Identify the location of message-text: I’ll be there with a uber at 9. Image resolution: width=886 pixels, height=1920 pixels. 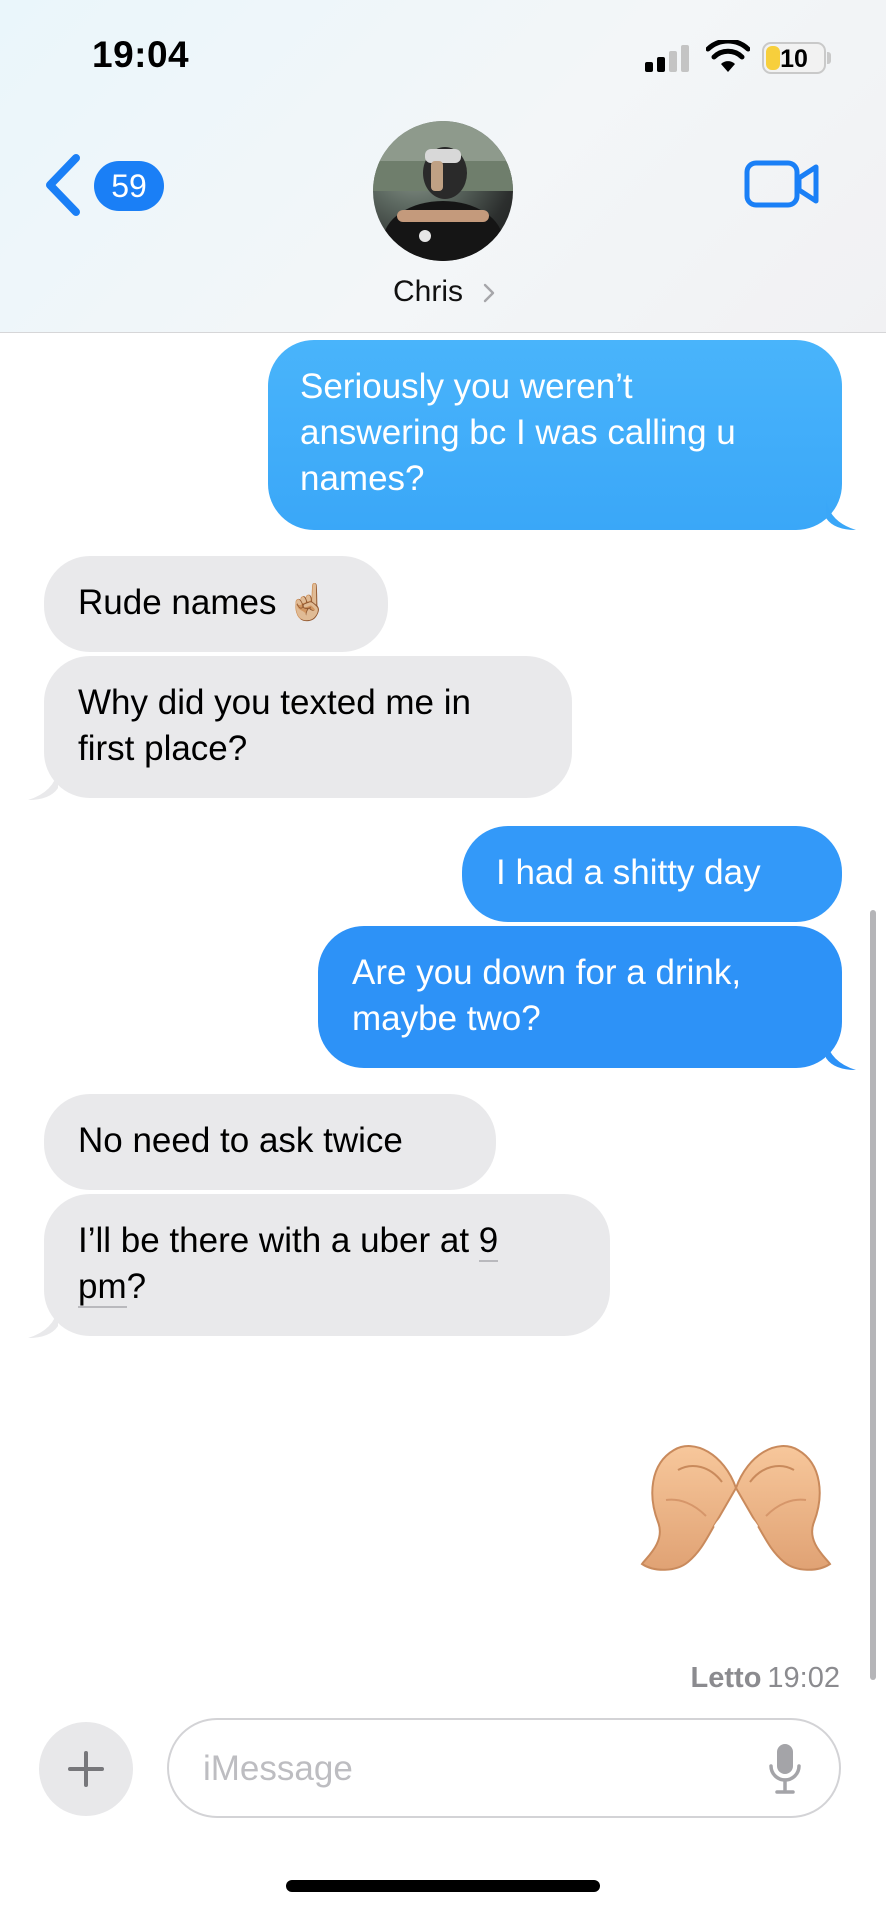
(327, 1241).